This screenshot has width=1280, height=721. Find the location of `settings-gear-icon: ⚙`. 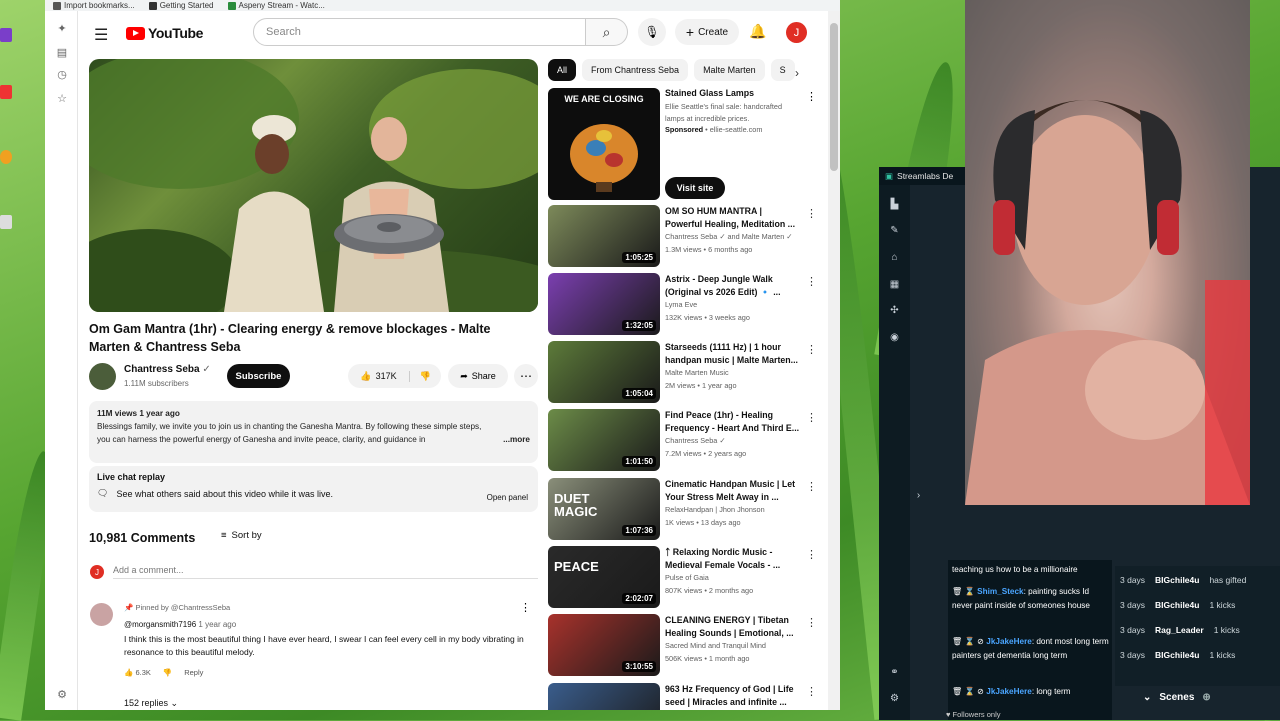

settings-gear-icon: ⚙ is located at coordinates (62, 695).